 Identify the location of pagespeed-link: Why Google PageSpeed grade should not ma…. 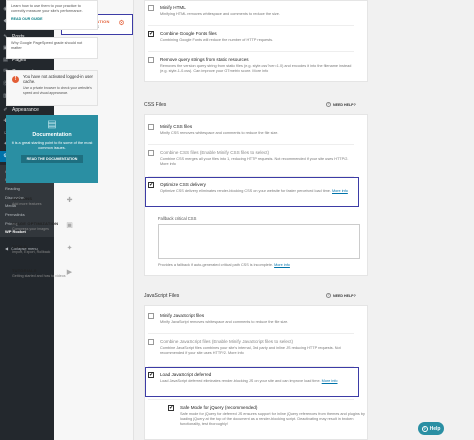
(52, 46).